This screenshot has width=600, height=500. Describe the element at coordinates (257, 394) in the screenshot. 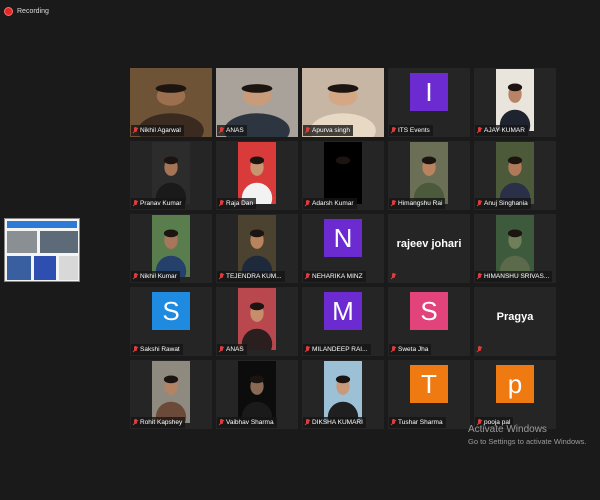

I see `participant-tile: Vaibhav Sharma` at that location.